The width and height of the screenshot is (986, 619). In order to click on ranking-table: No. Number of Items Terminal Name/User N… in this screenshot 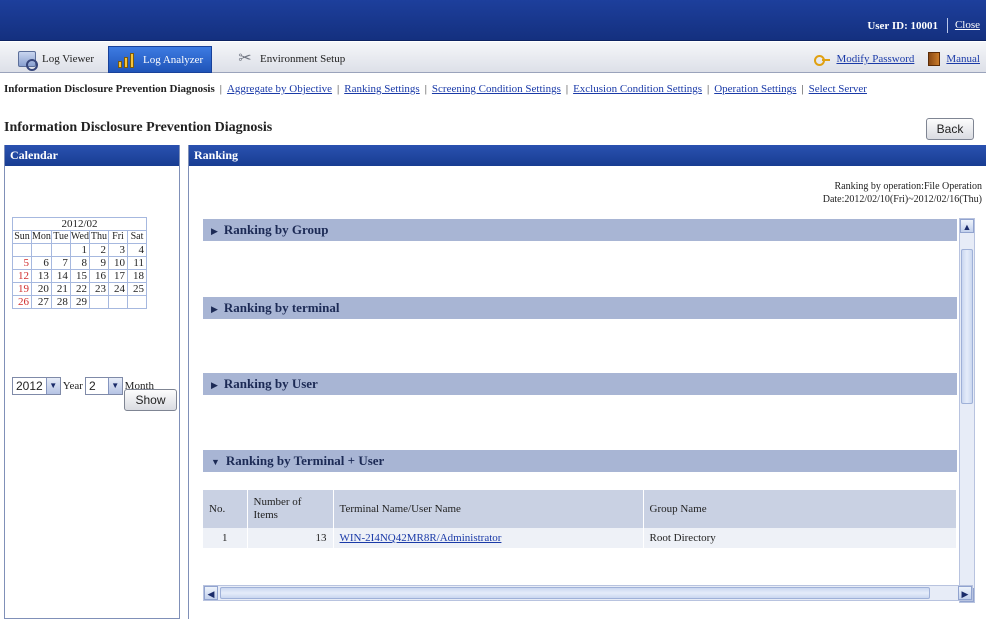, I will do `click(580, 519)`.